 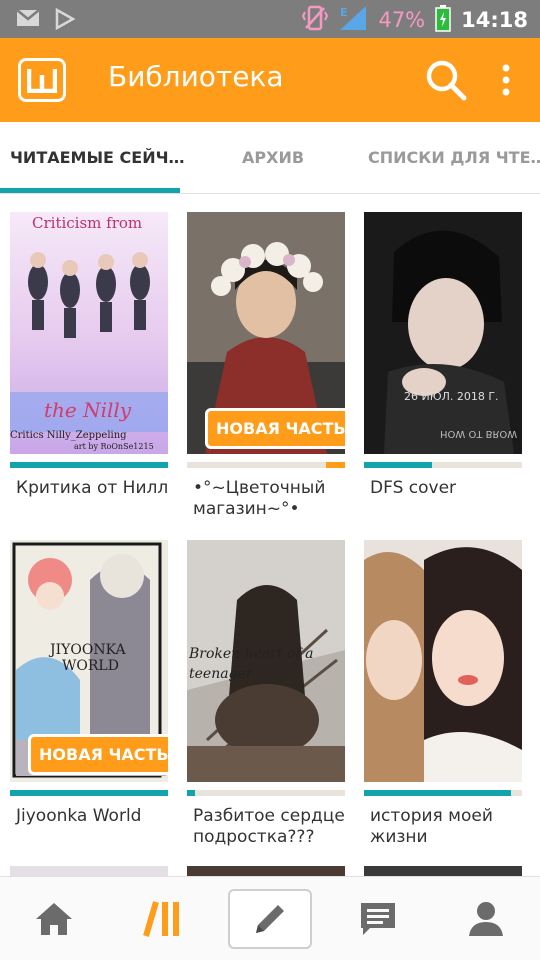 What do you see at coordinates (88, 410) in the screenshot?
I see `cover-title-main: the Nilly` at bounding box center [88, 410].